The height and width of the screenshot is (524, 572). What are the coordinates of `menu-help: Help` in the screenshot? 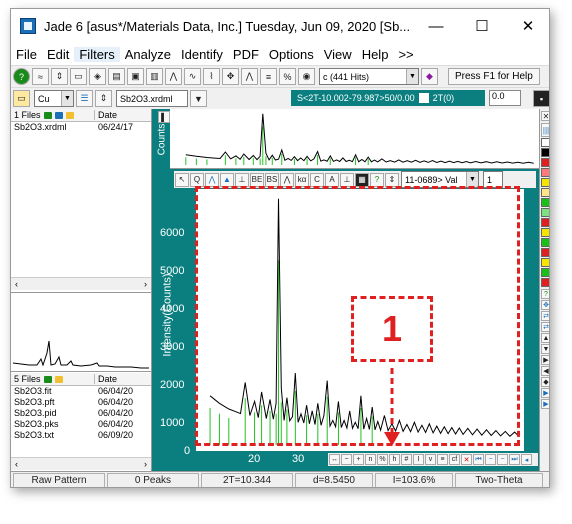 It's located at (375, 54).